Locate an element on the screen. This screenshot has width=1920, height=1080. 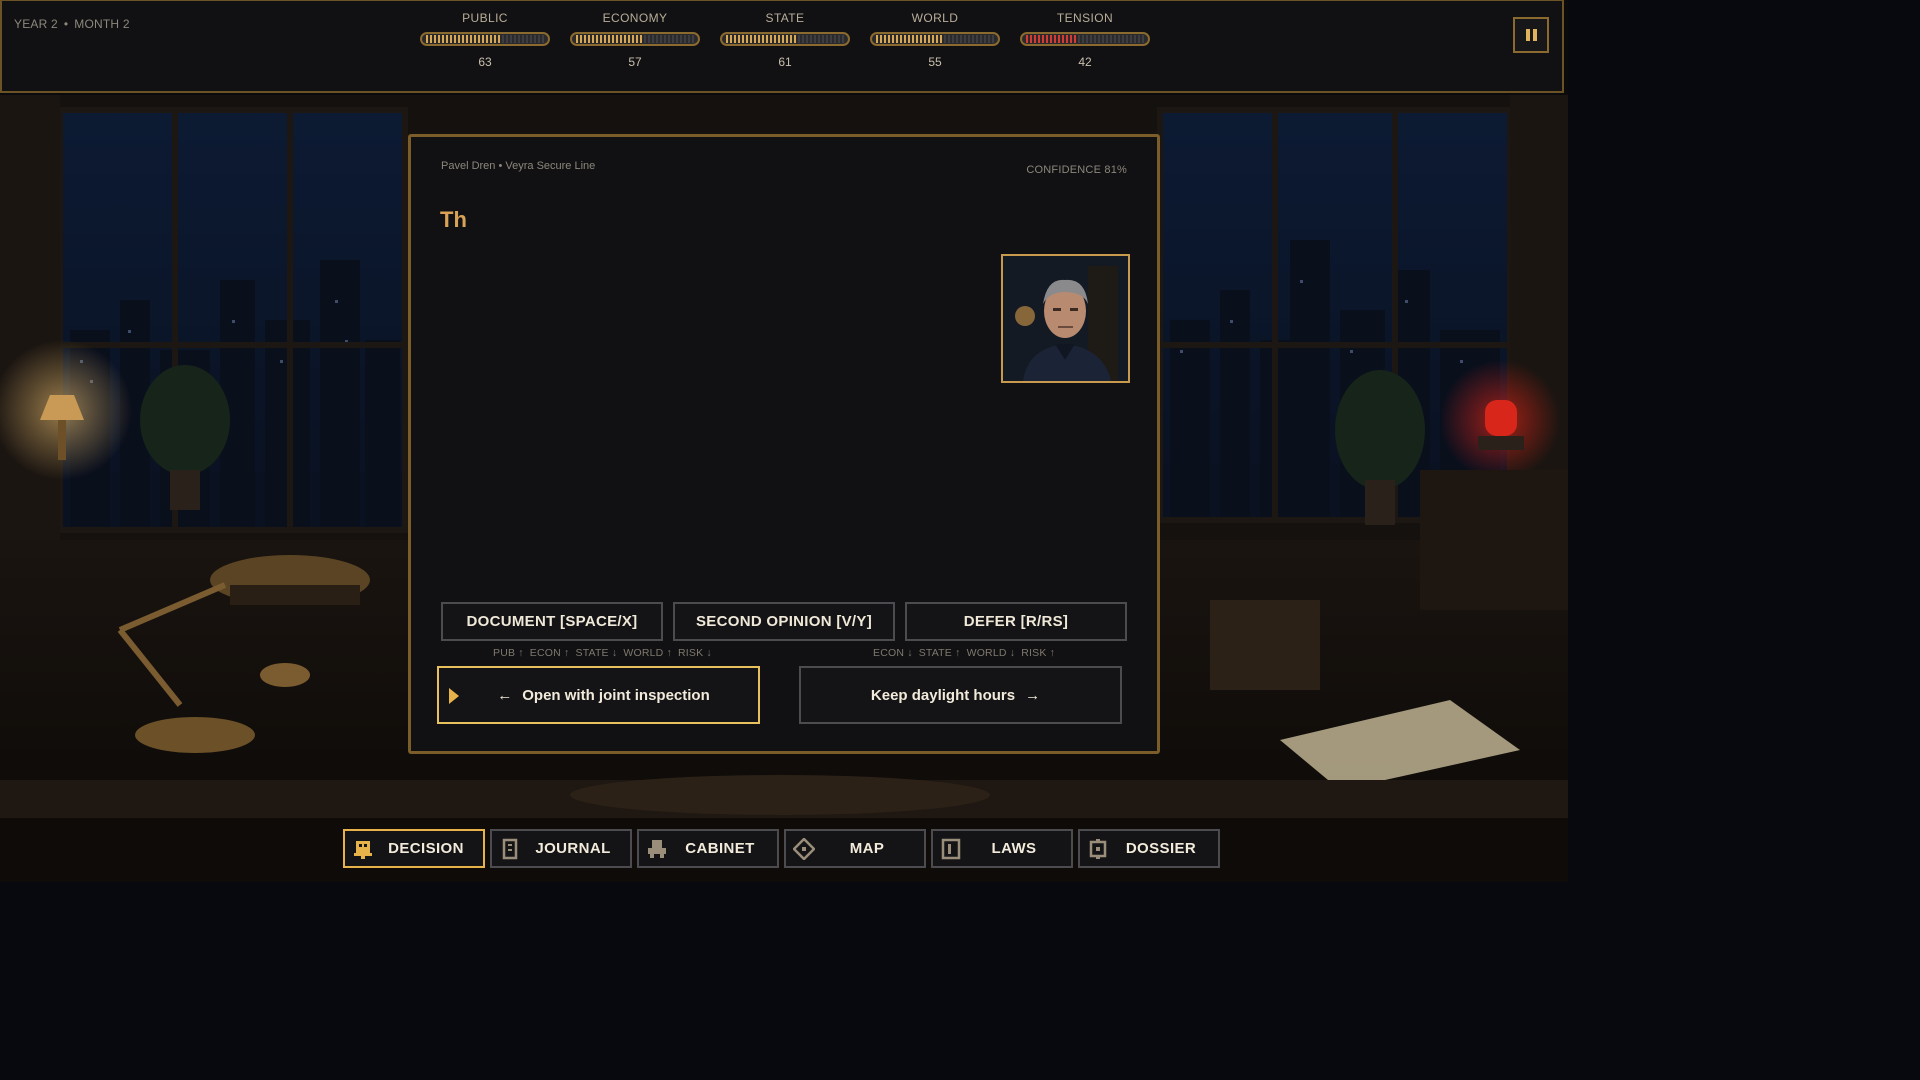
choice-right-button: Keep daylight hours → is located at coordinates (960, 695).